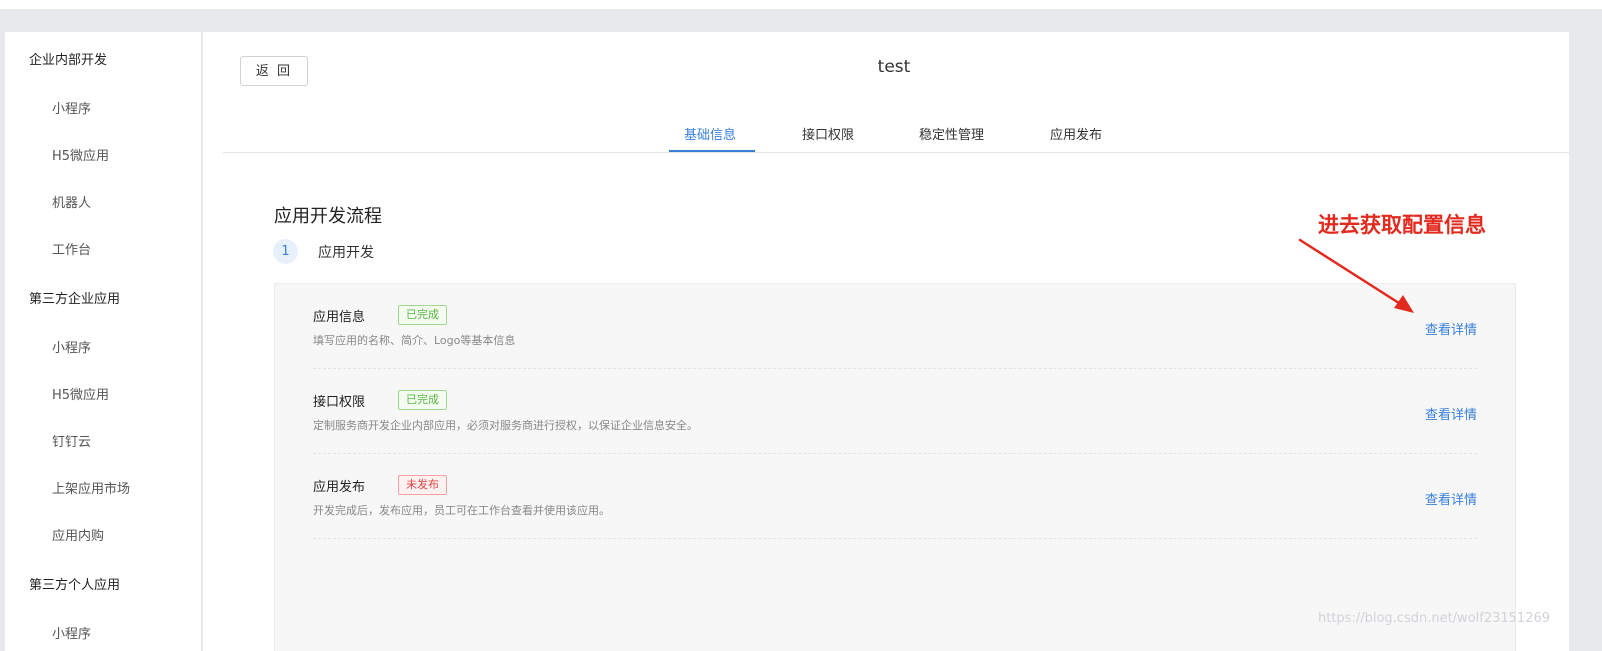  Describe the element at coordinates (80, 154) in the screenshot. I see `sidebar-item-h5-app: H5微应用` at that location.